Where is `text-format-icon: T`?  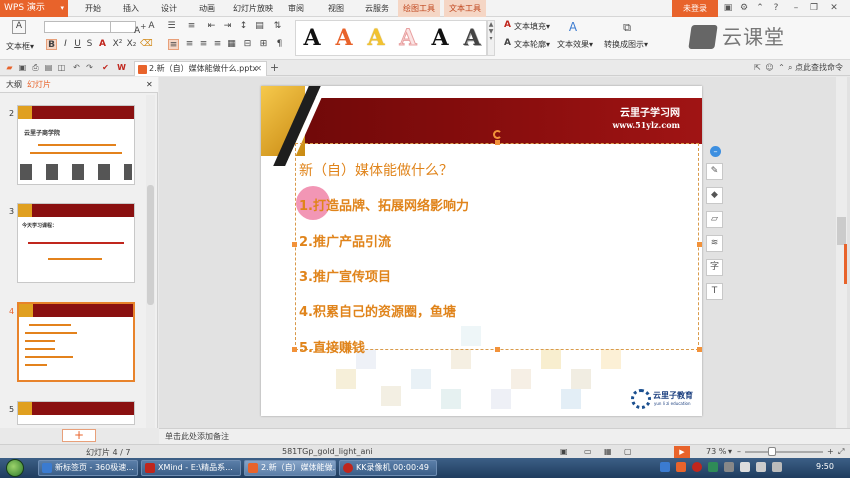
text-format-icon: T is located at coordinates (714, 291).